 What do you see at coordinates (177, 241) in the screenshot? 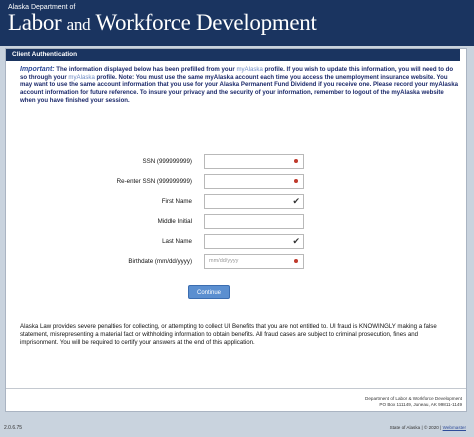
I see `last-name-label: Last Name` at bounding box center [177, 241].